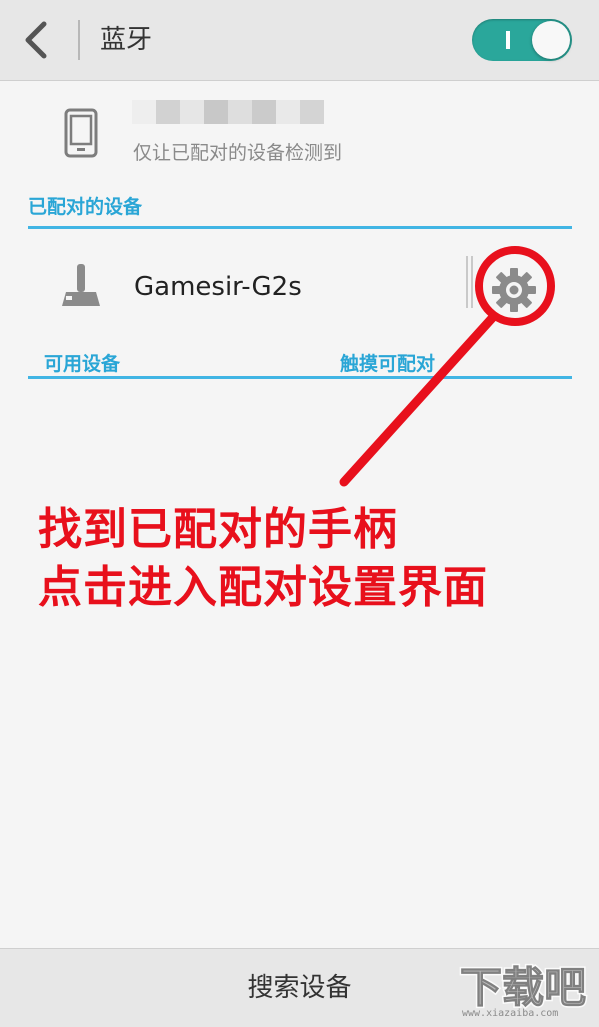  I want to click on annotation-text-line1: 找到已配对的手柄, so click(218, 529).